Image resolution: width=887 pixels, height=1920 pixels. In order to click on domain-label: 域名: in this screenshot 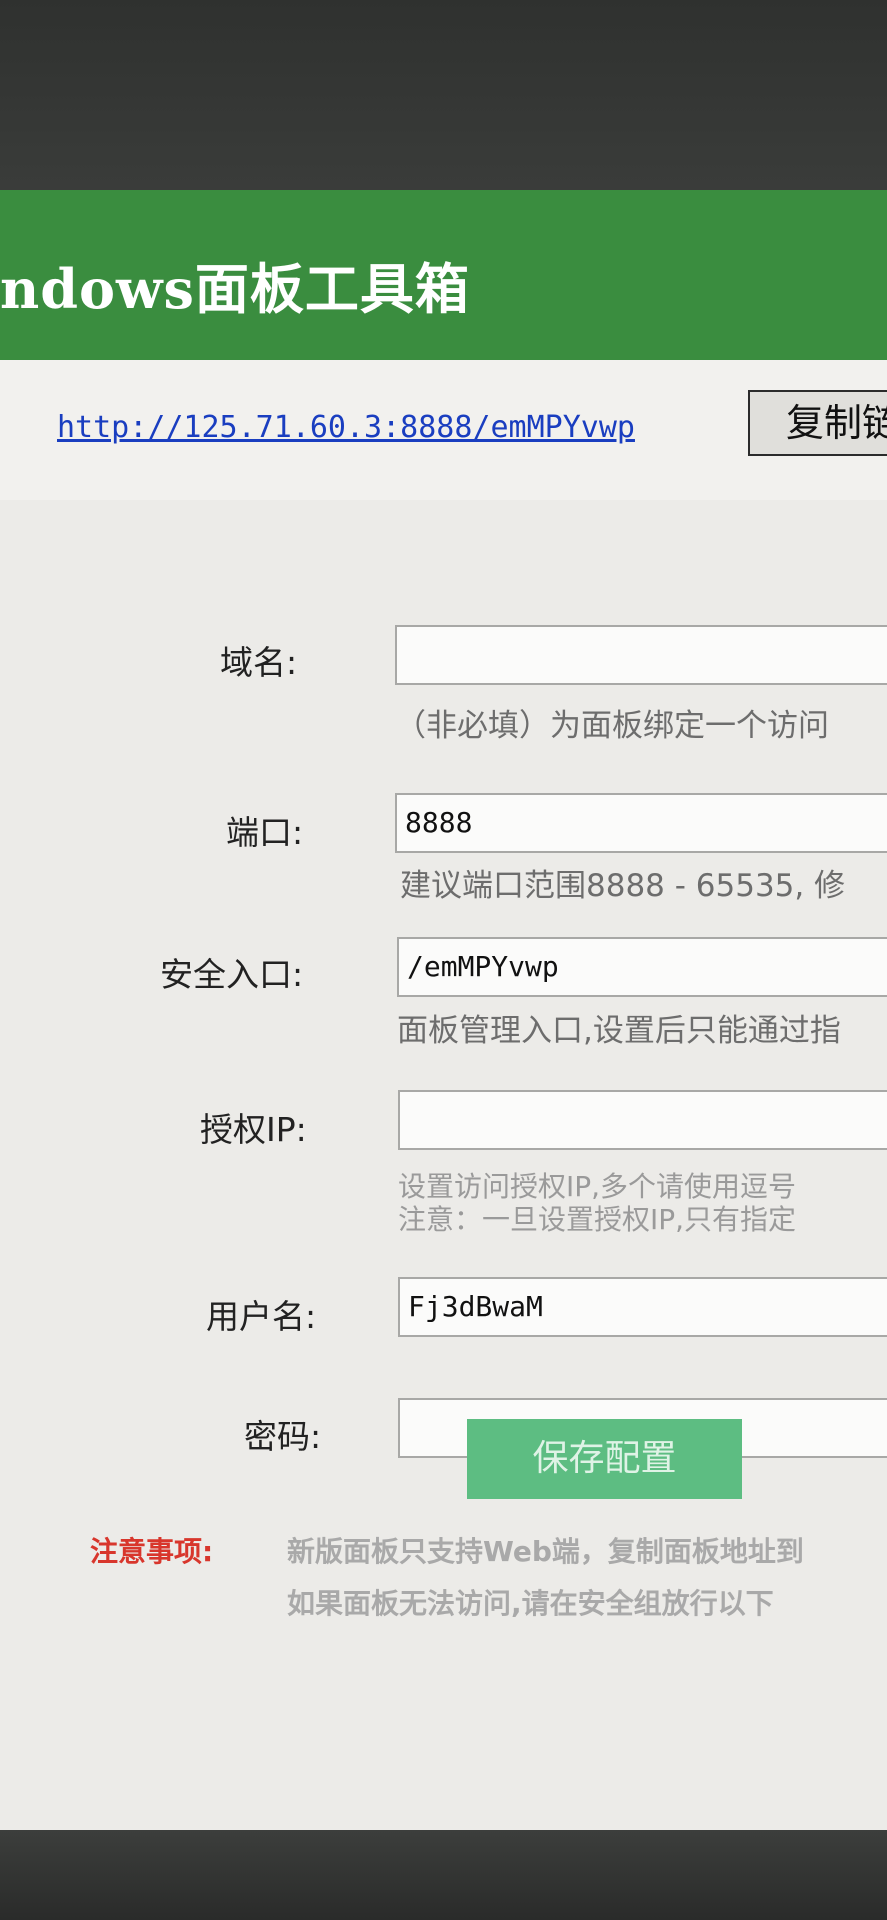, I will do `click(259, 662)`.